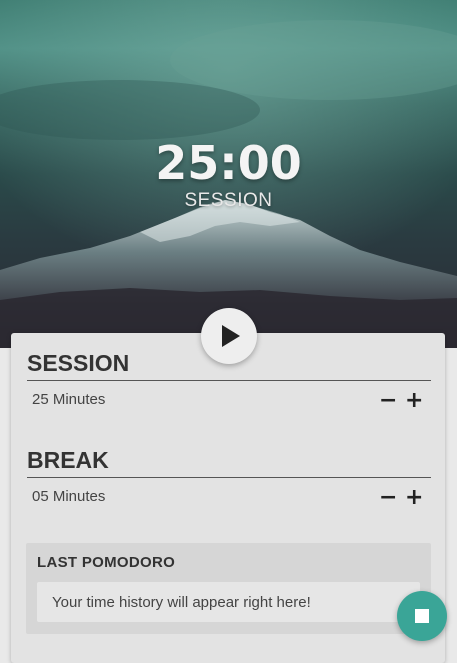 Image resolution: width=457 pixels, height=663 pixels. What do you see at coordinates (228, 163) in the screenshot?
I see `timer-display: 25:00` at bounding box center [228, 163].